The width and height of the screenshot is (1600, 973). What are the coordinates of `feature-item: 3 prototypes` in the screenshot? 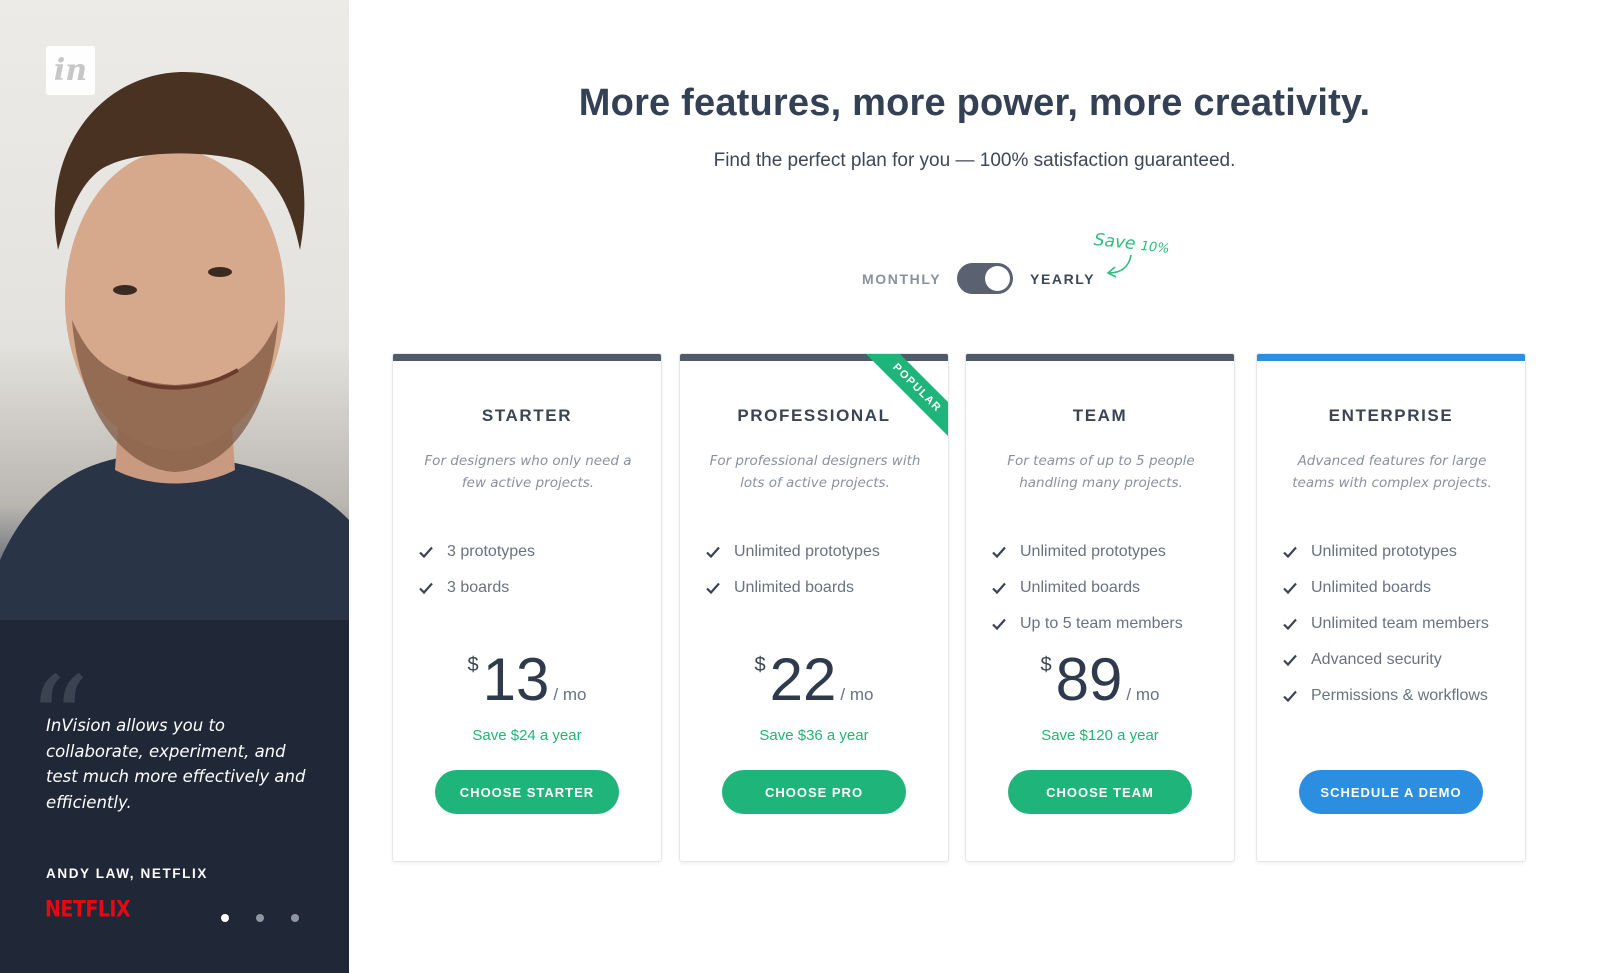 It's located at (476, 552).